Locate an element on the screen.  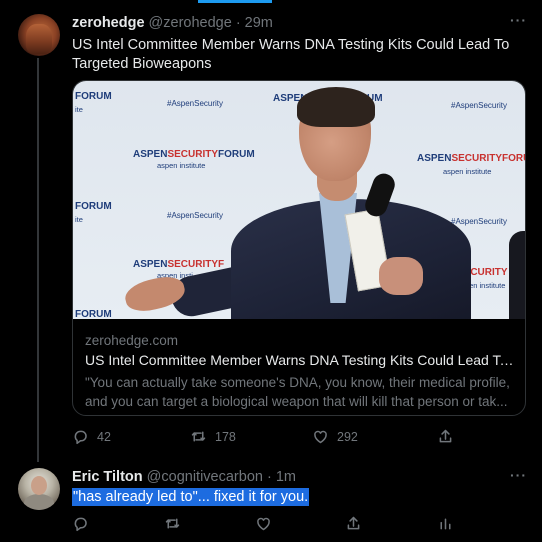
reply-count: 42 is located at coordinates (104, 436).